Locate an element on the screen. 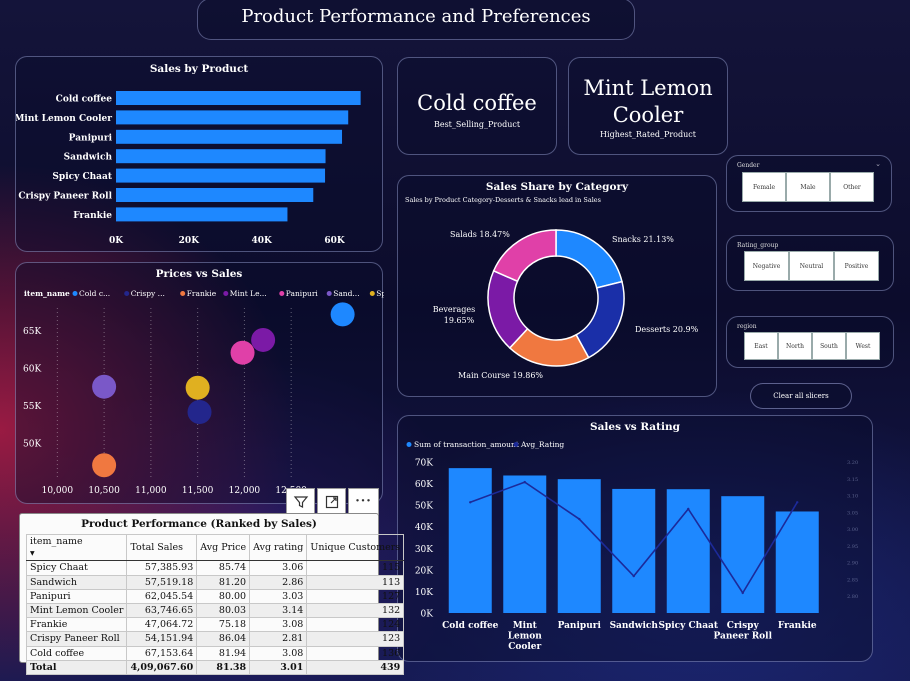  table-row: Frankie 47,064.72 75.18 3.08 124 is located at coordinates (215, 625).